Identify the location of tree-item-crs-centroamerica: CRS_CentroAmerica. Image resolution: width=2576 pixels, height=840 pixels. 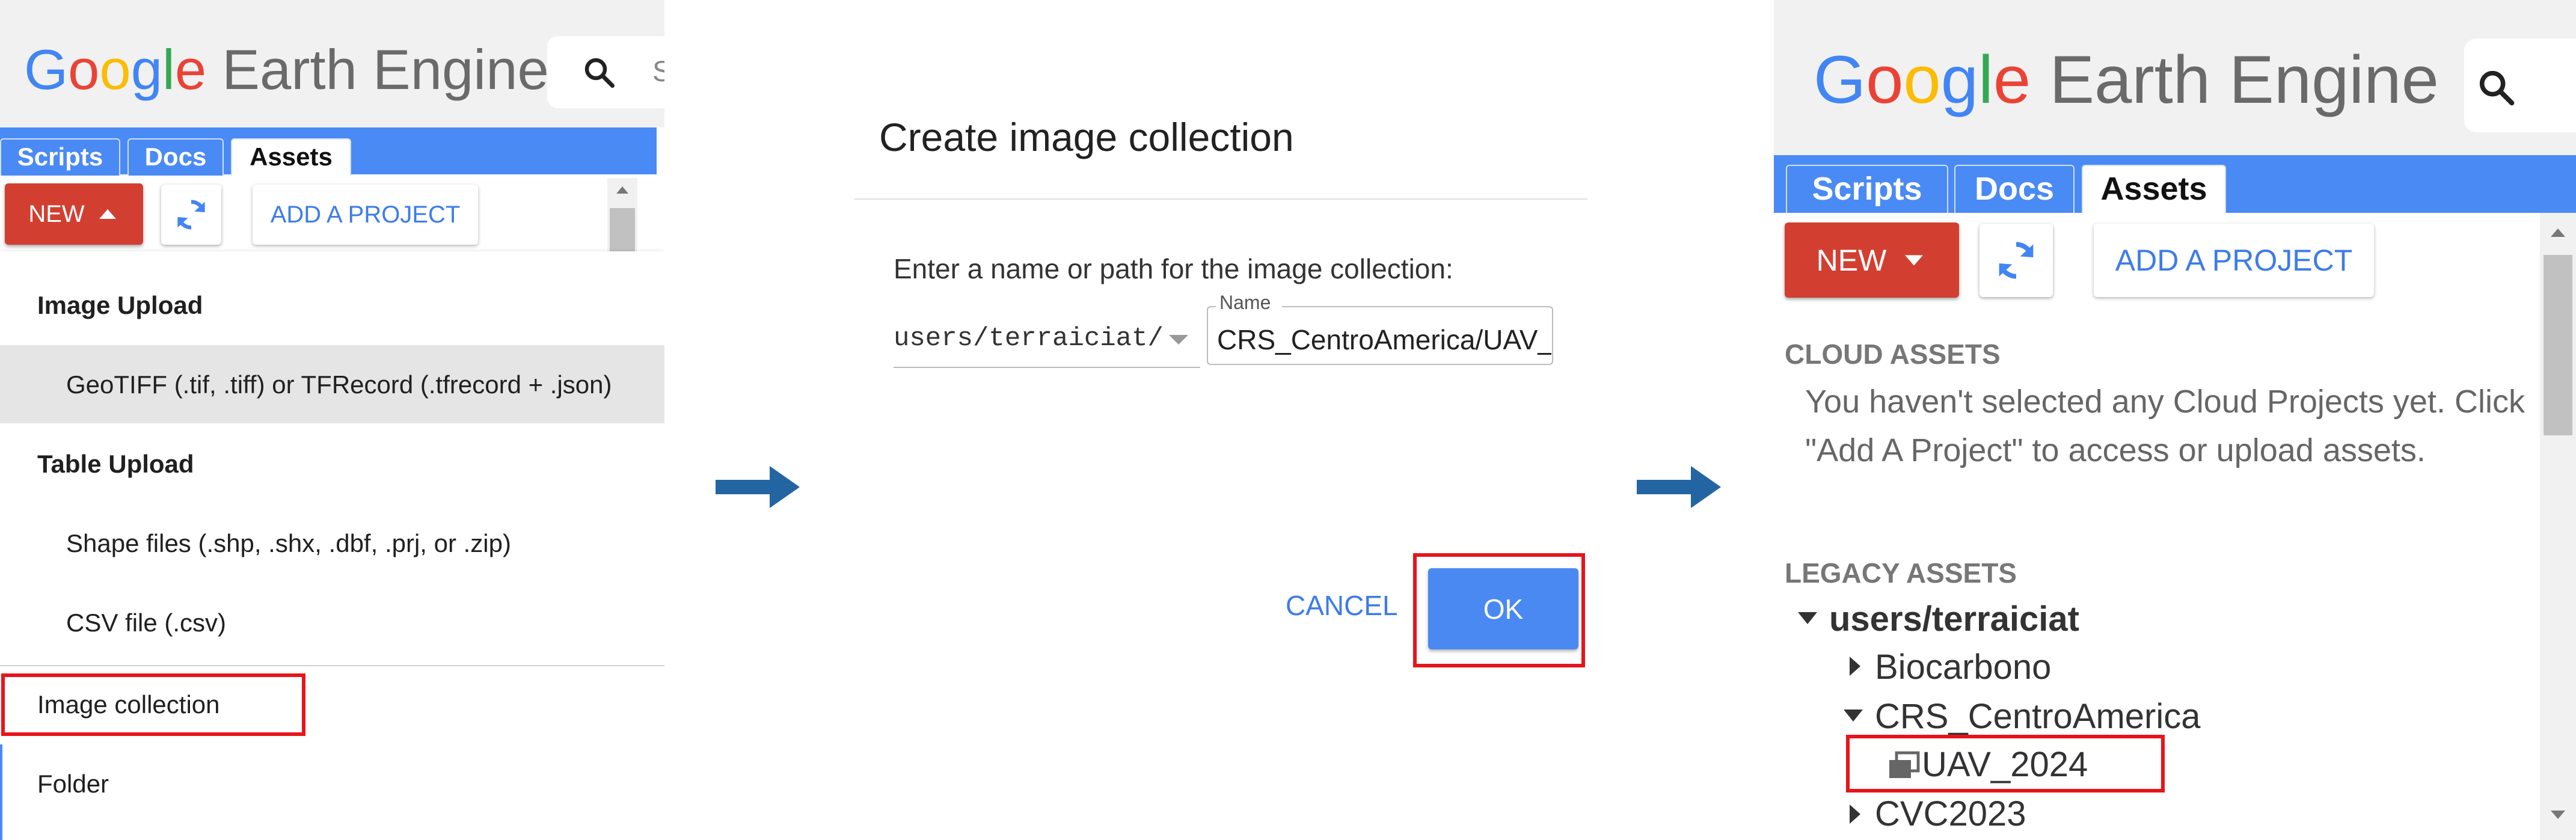
(2038, 716).